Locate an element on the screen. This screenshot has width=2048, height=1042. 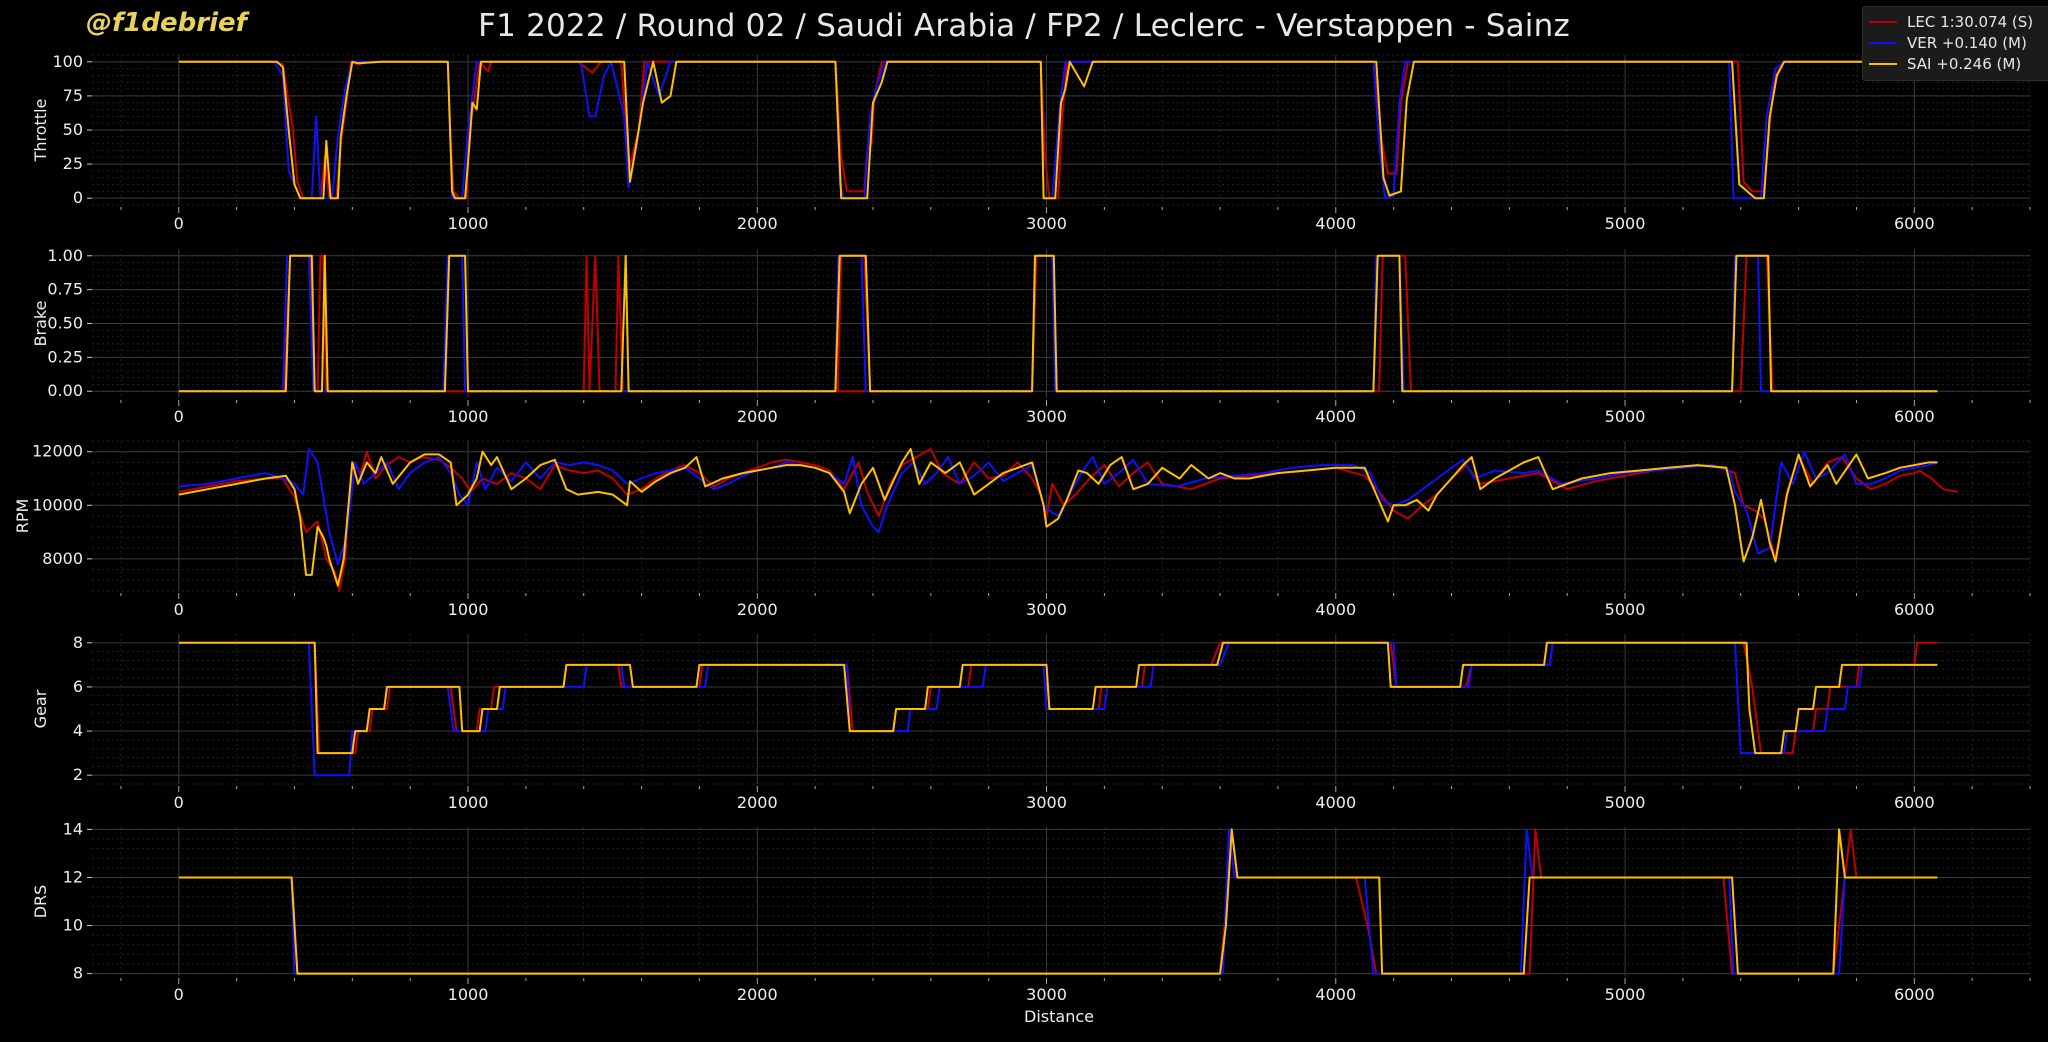
y-axis-label: Gear is located at coordinates (40, 708).